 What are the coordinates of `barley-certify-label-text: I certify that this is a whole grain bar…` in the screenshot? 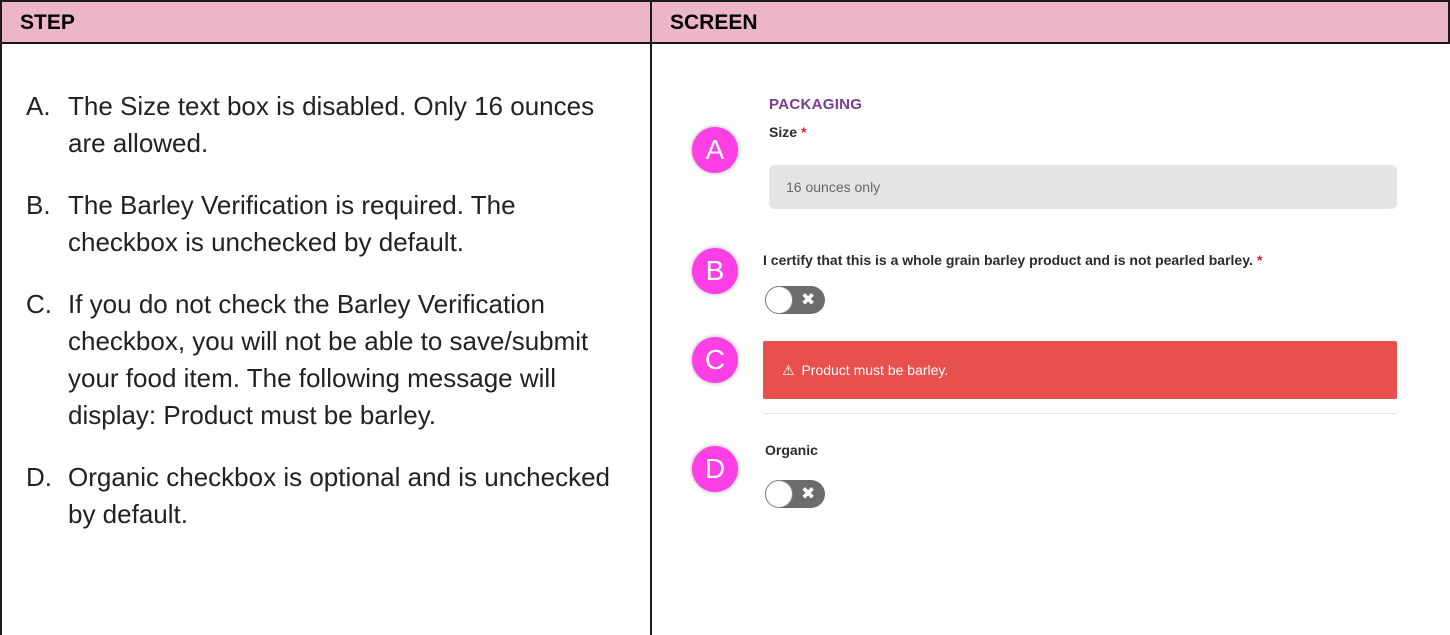 It's located at (1008, 260).